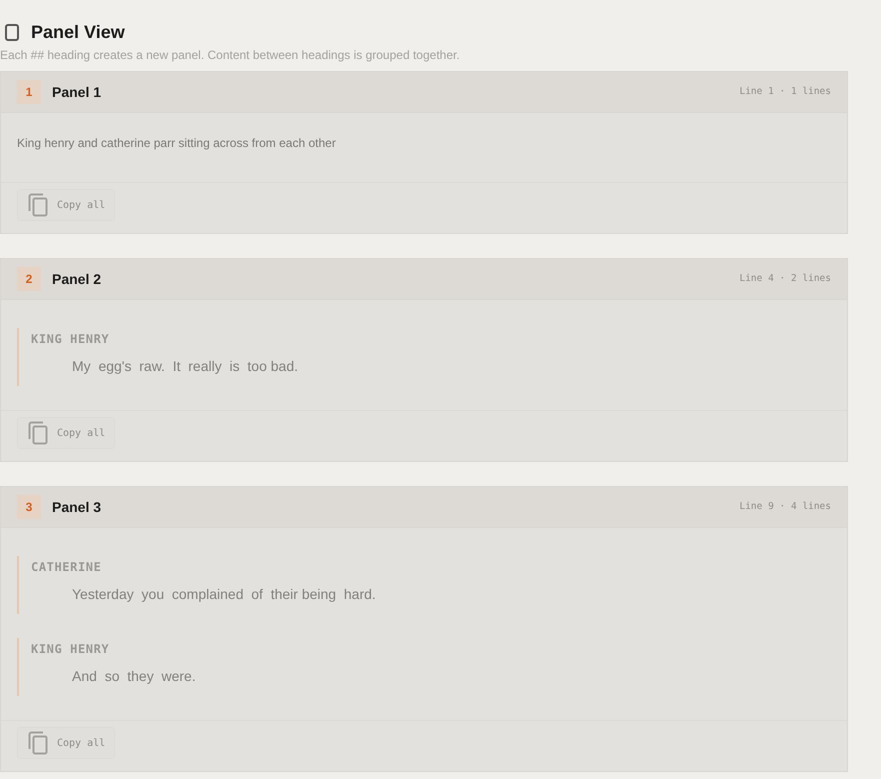 The image size is (881, 779). Describe the element at coordinates (29, 92) in the screenshot. I see `panel-number-badge: 1` at that location.